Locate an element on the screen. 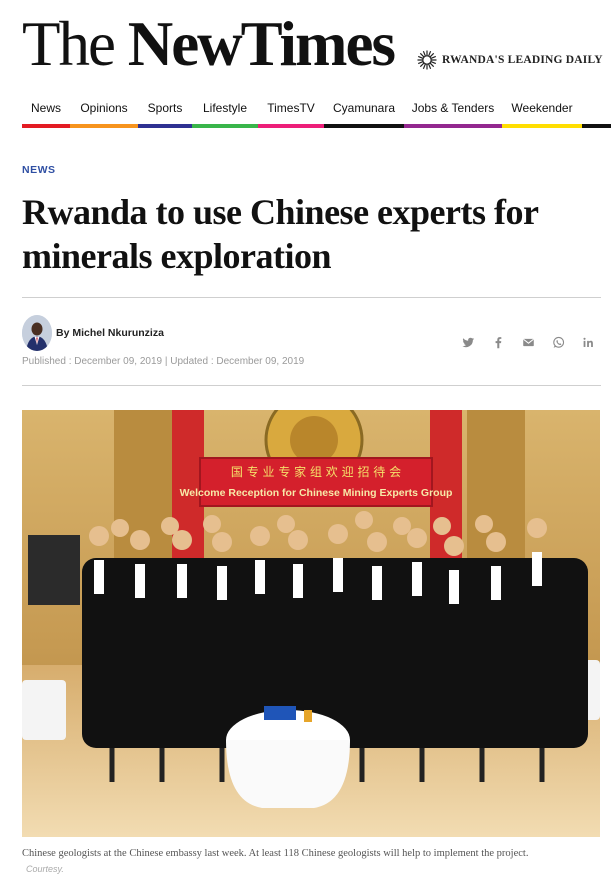  category-link: NEWS is located at coordinates (39, 170).